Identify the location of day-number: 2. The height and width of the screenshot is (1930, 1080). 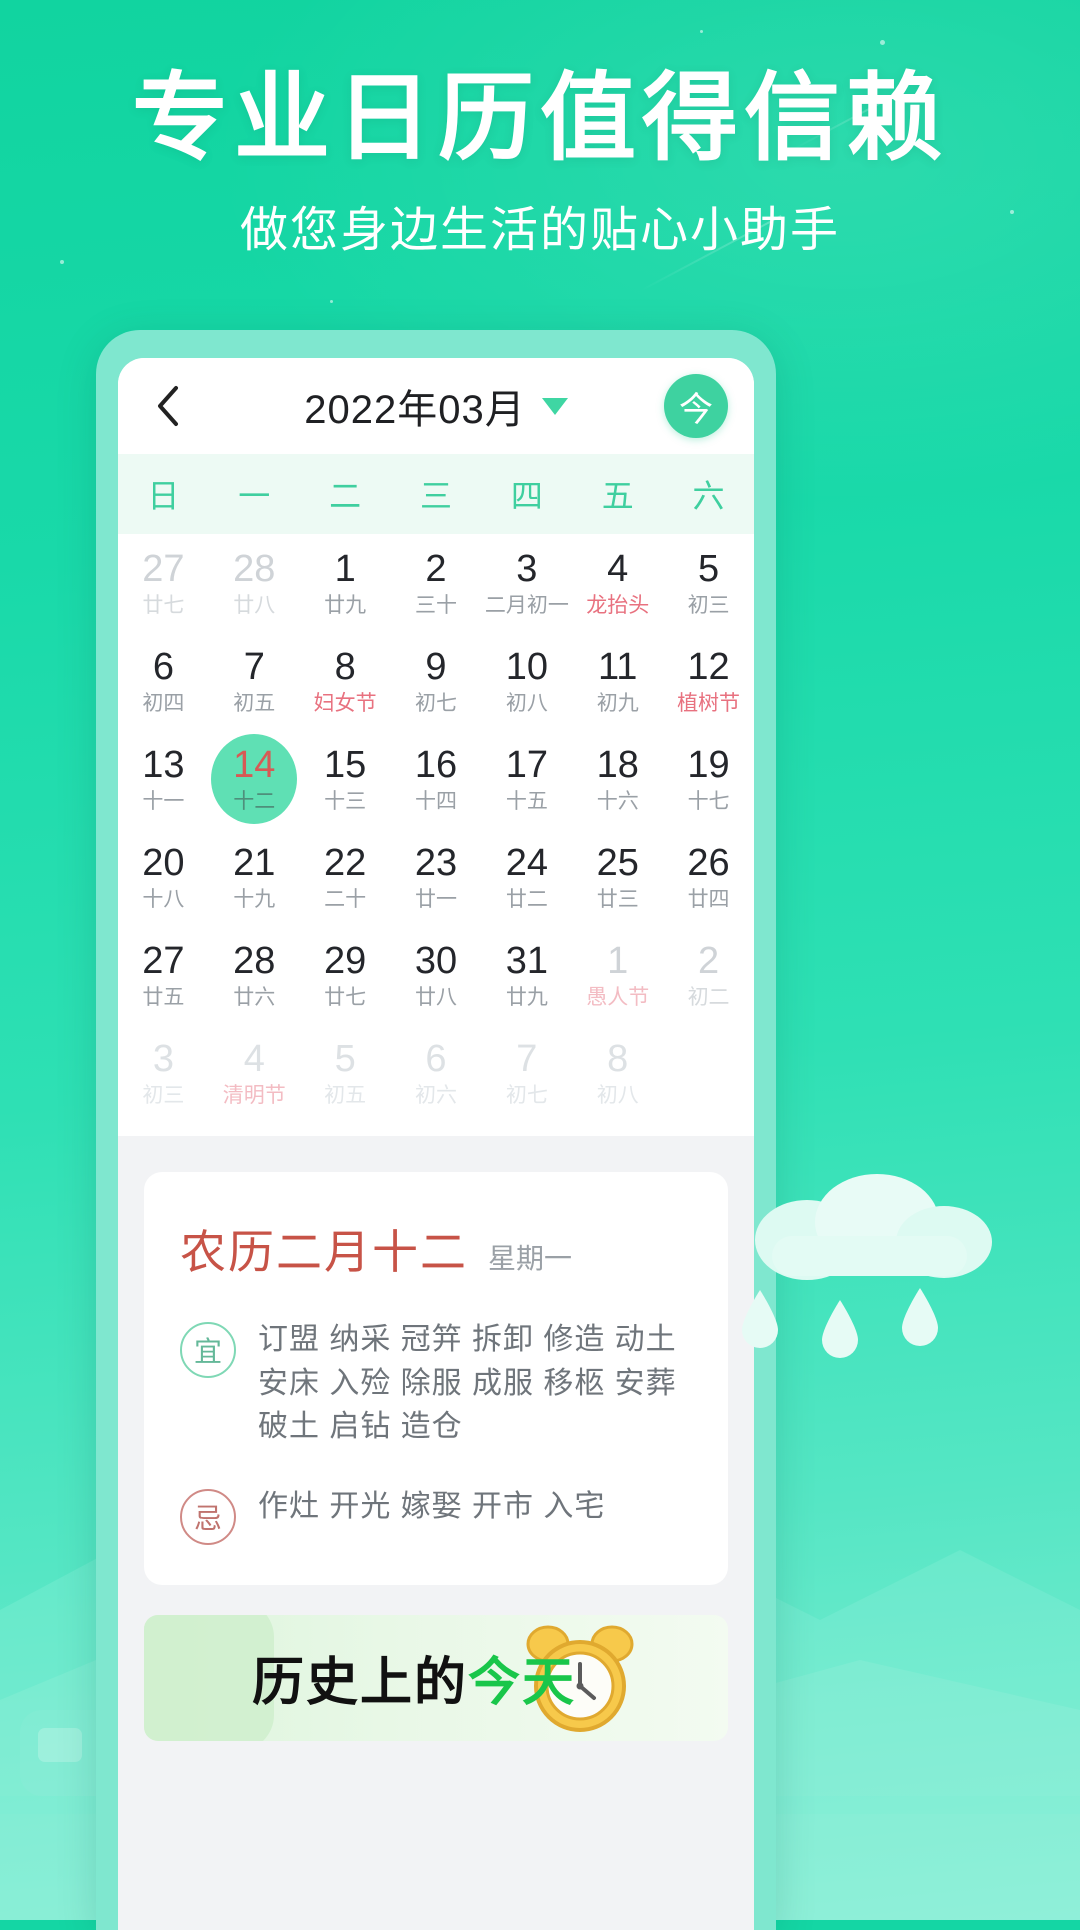
(708, 960).